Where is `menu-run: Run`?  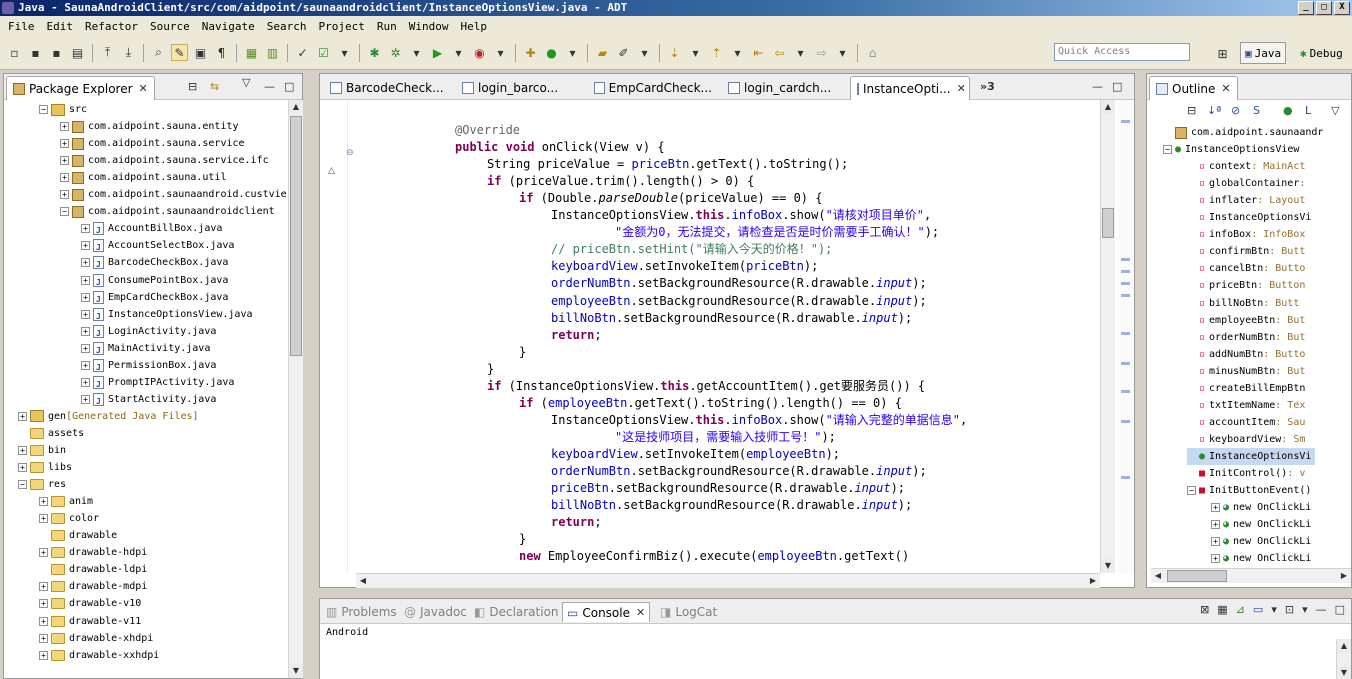 menu-run: Run is located at coordinates (387, 26).